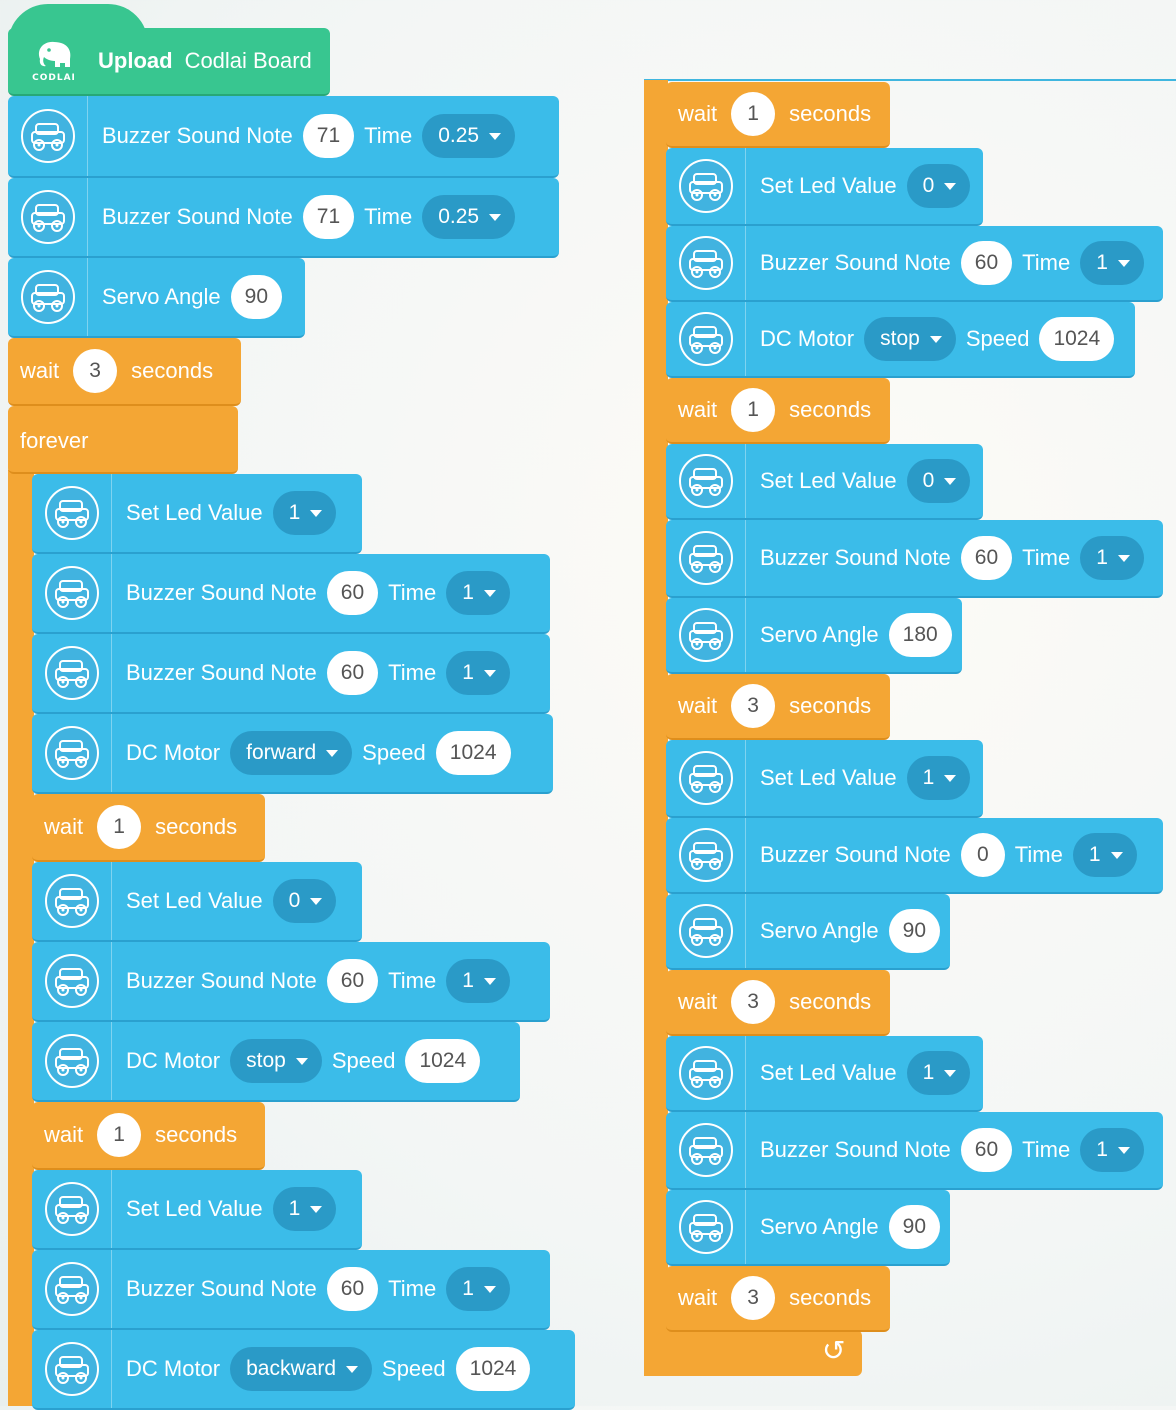 The image size is (1176, 1410). I want to click on servo-angle-block: Servo Angle 180, so click(814, 636).